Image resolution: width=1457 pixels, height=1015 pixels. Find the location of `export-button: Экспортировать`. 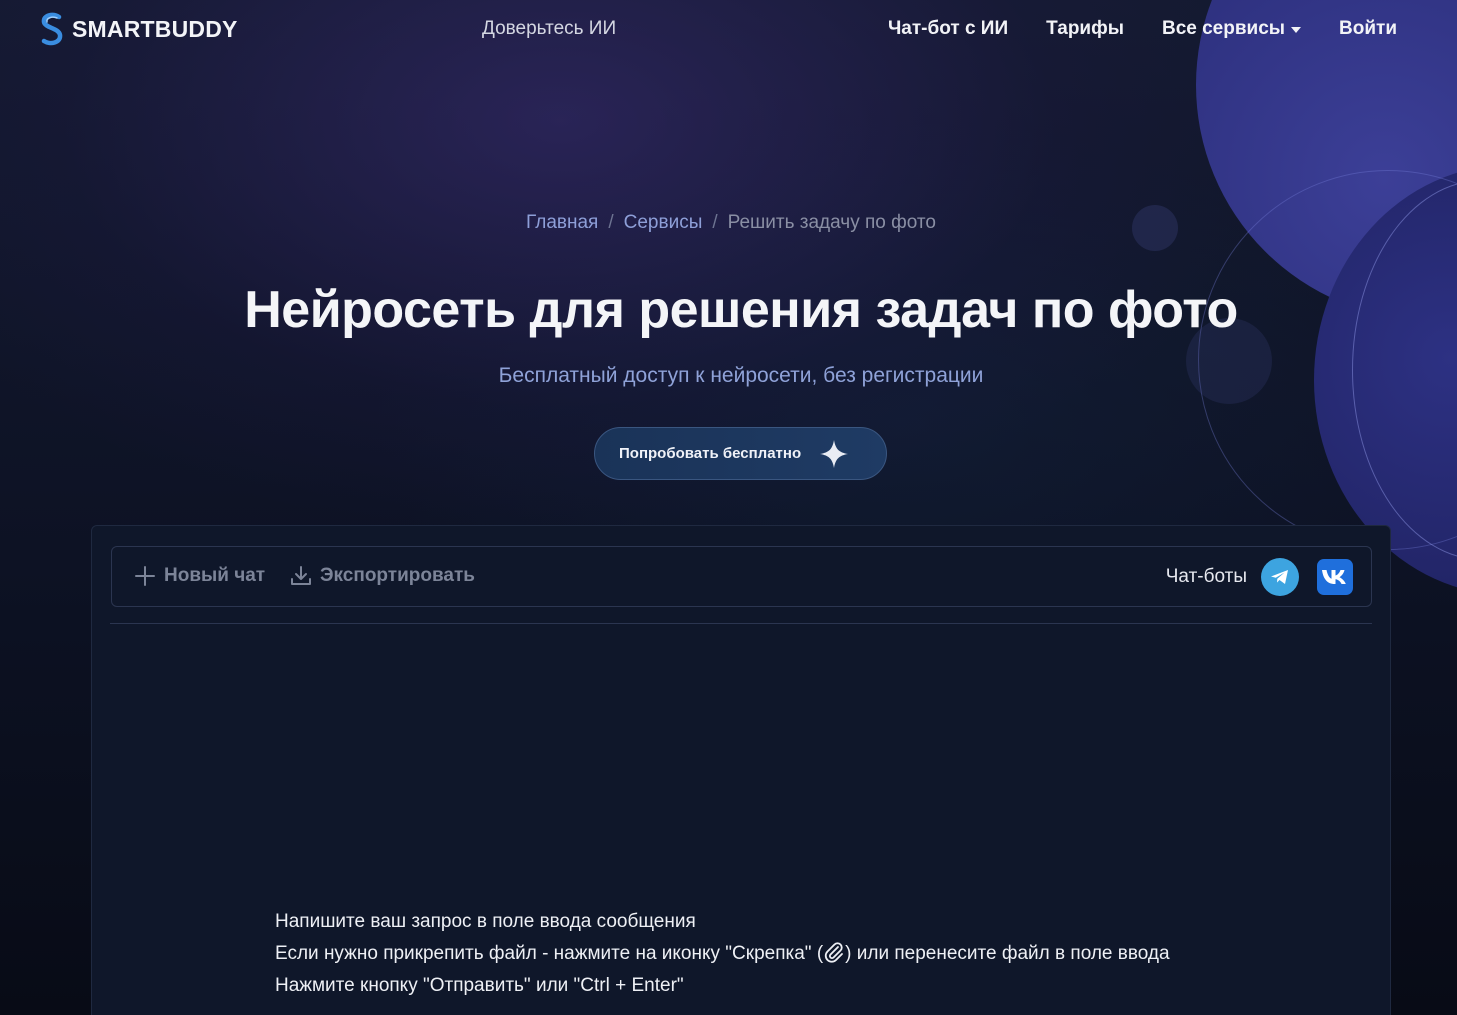

export-button: Экспортировать is located at coordinates (382, 576).